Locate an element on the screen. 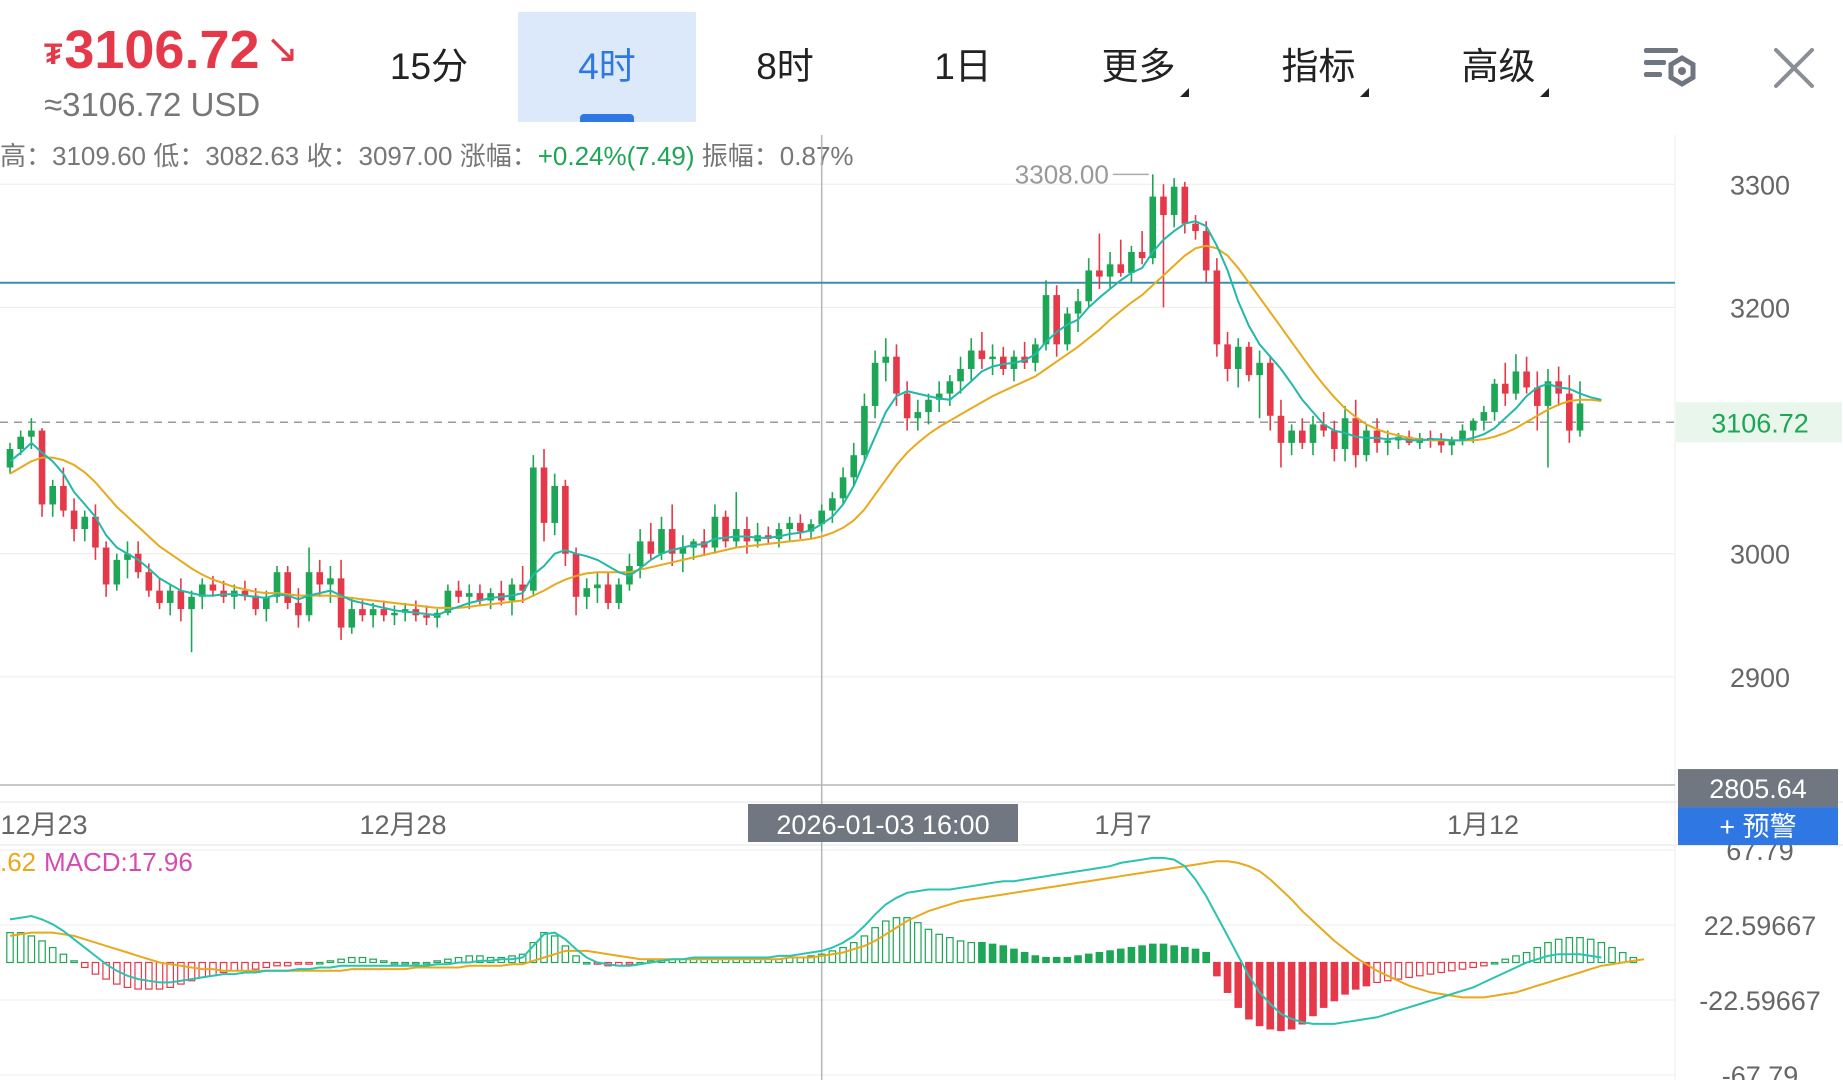  current-price-label: 3106.72 is located at coordinates (1760, 423).